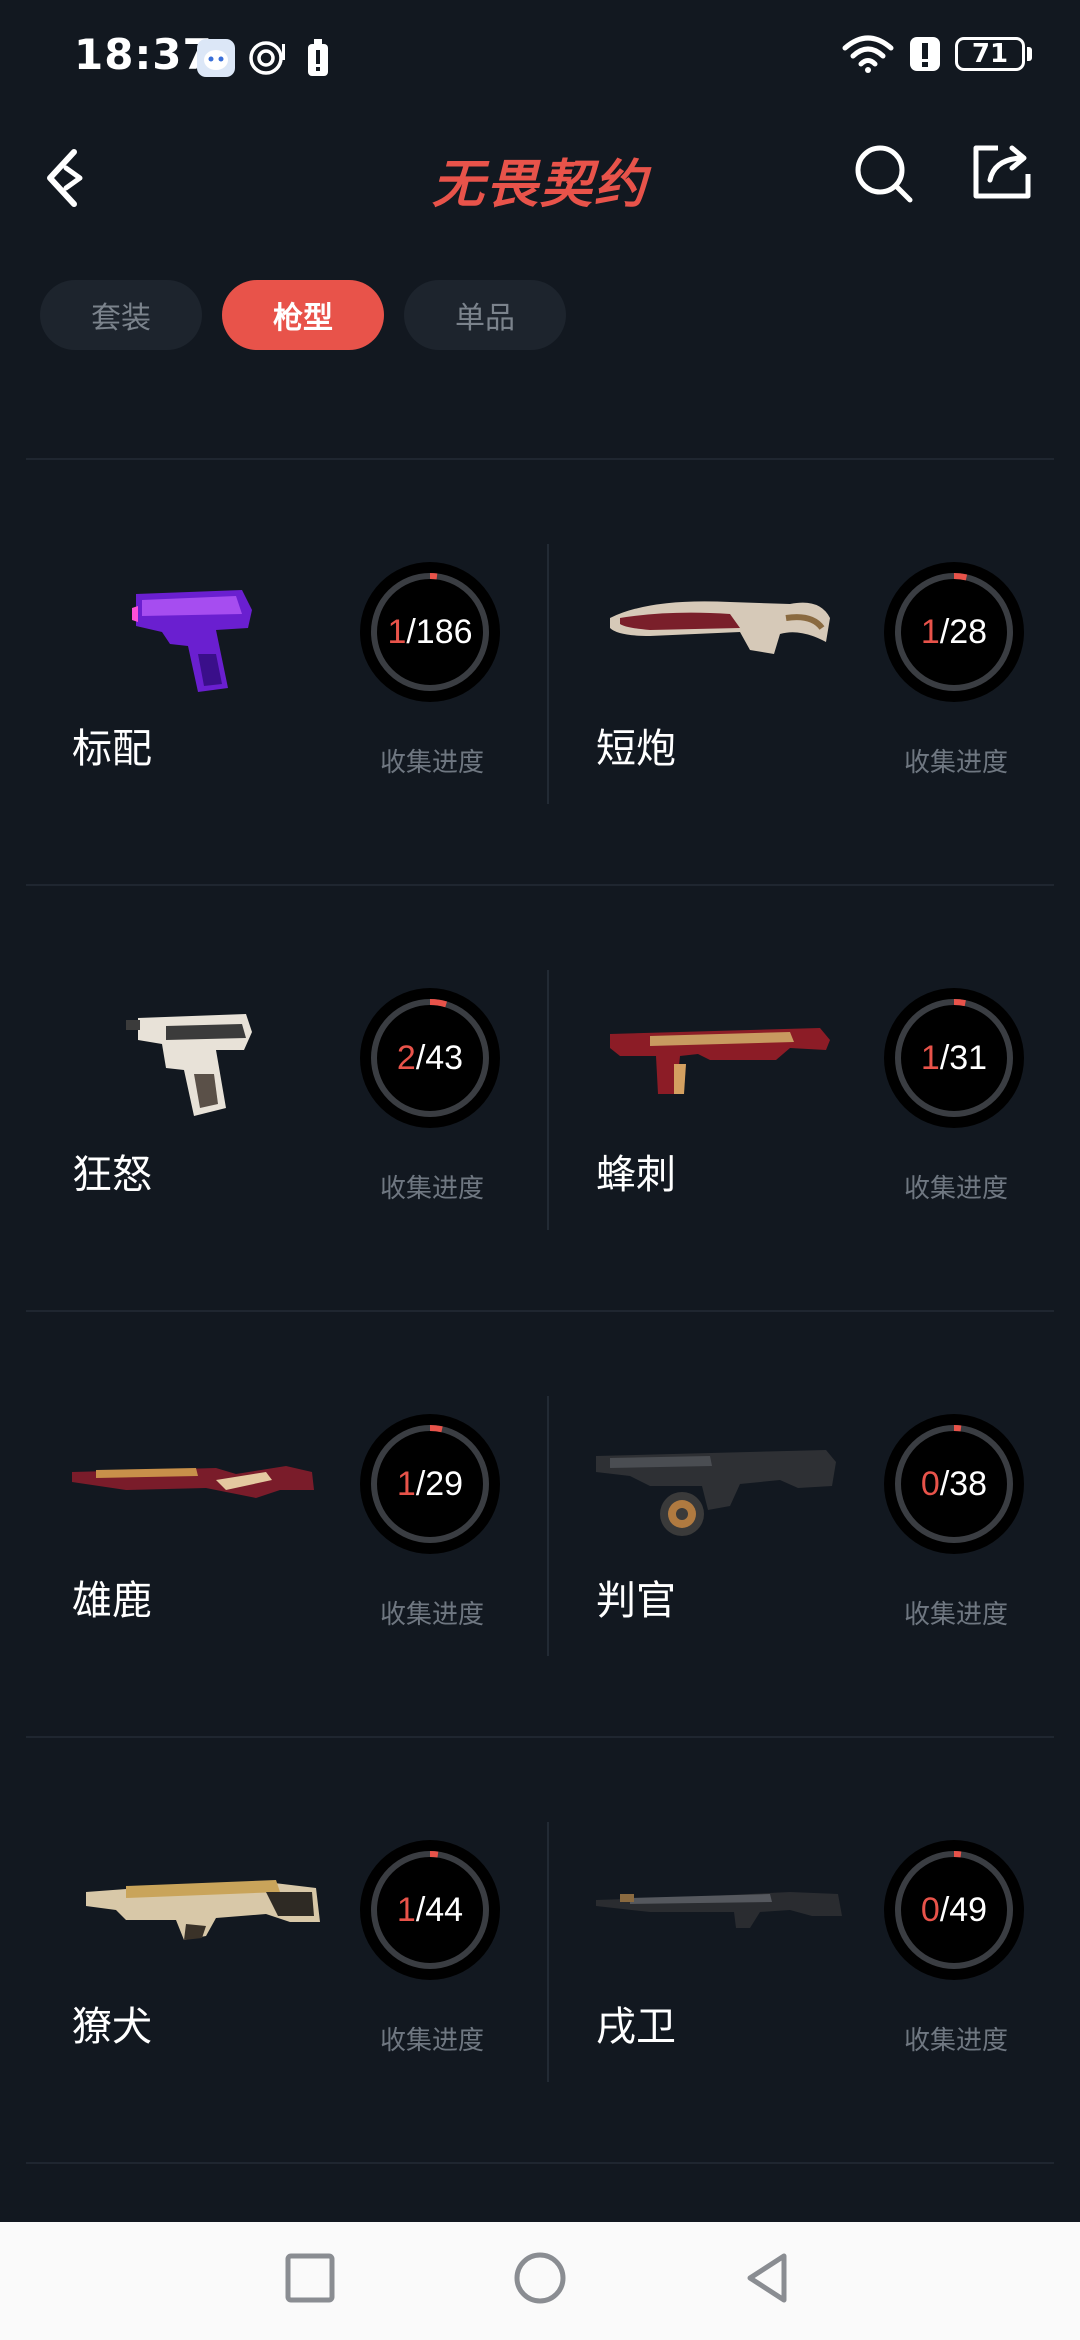 This screenshot has width=1080, height=2340. I want to click on tab-single-items: 单品, so click(485, 315).